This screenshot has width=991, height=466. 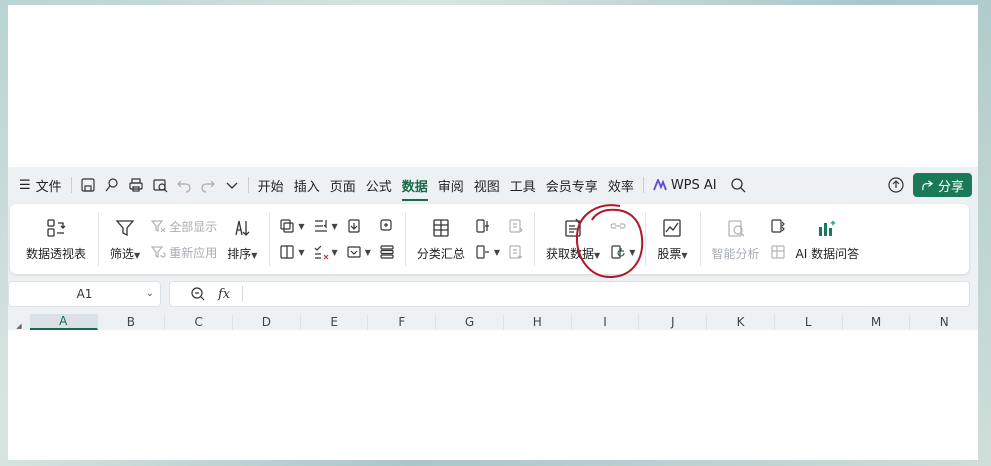 I want to click on fill-button: ▼, so click(x=325, y=226).